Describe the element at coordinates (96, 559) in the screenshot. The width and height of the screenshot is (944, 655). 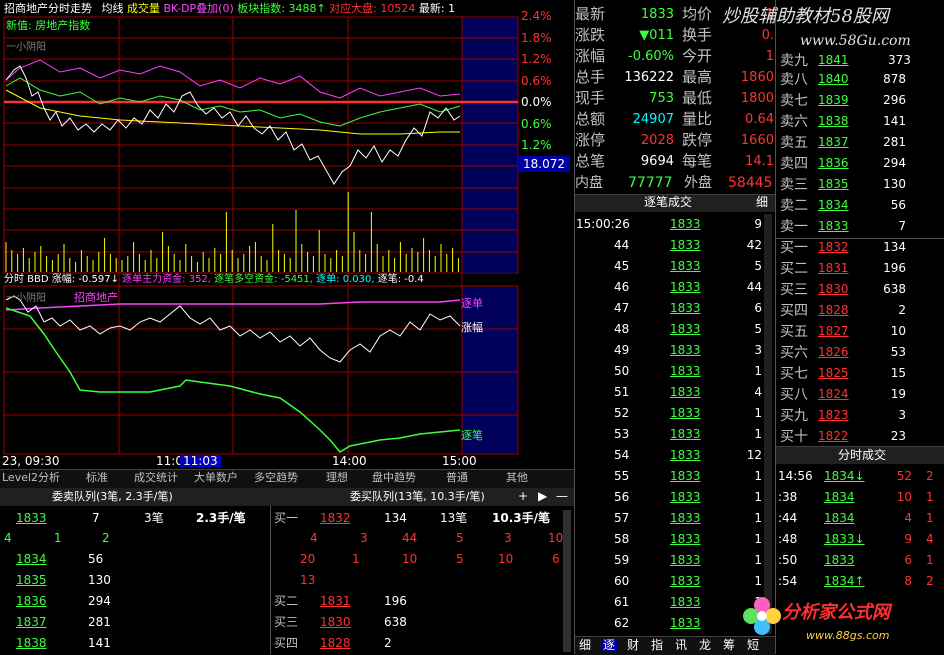
I see `sell-queue-row-volume: 56` at that location.